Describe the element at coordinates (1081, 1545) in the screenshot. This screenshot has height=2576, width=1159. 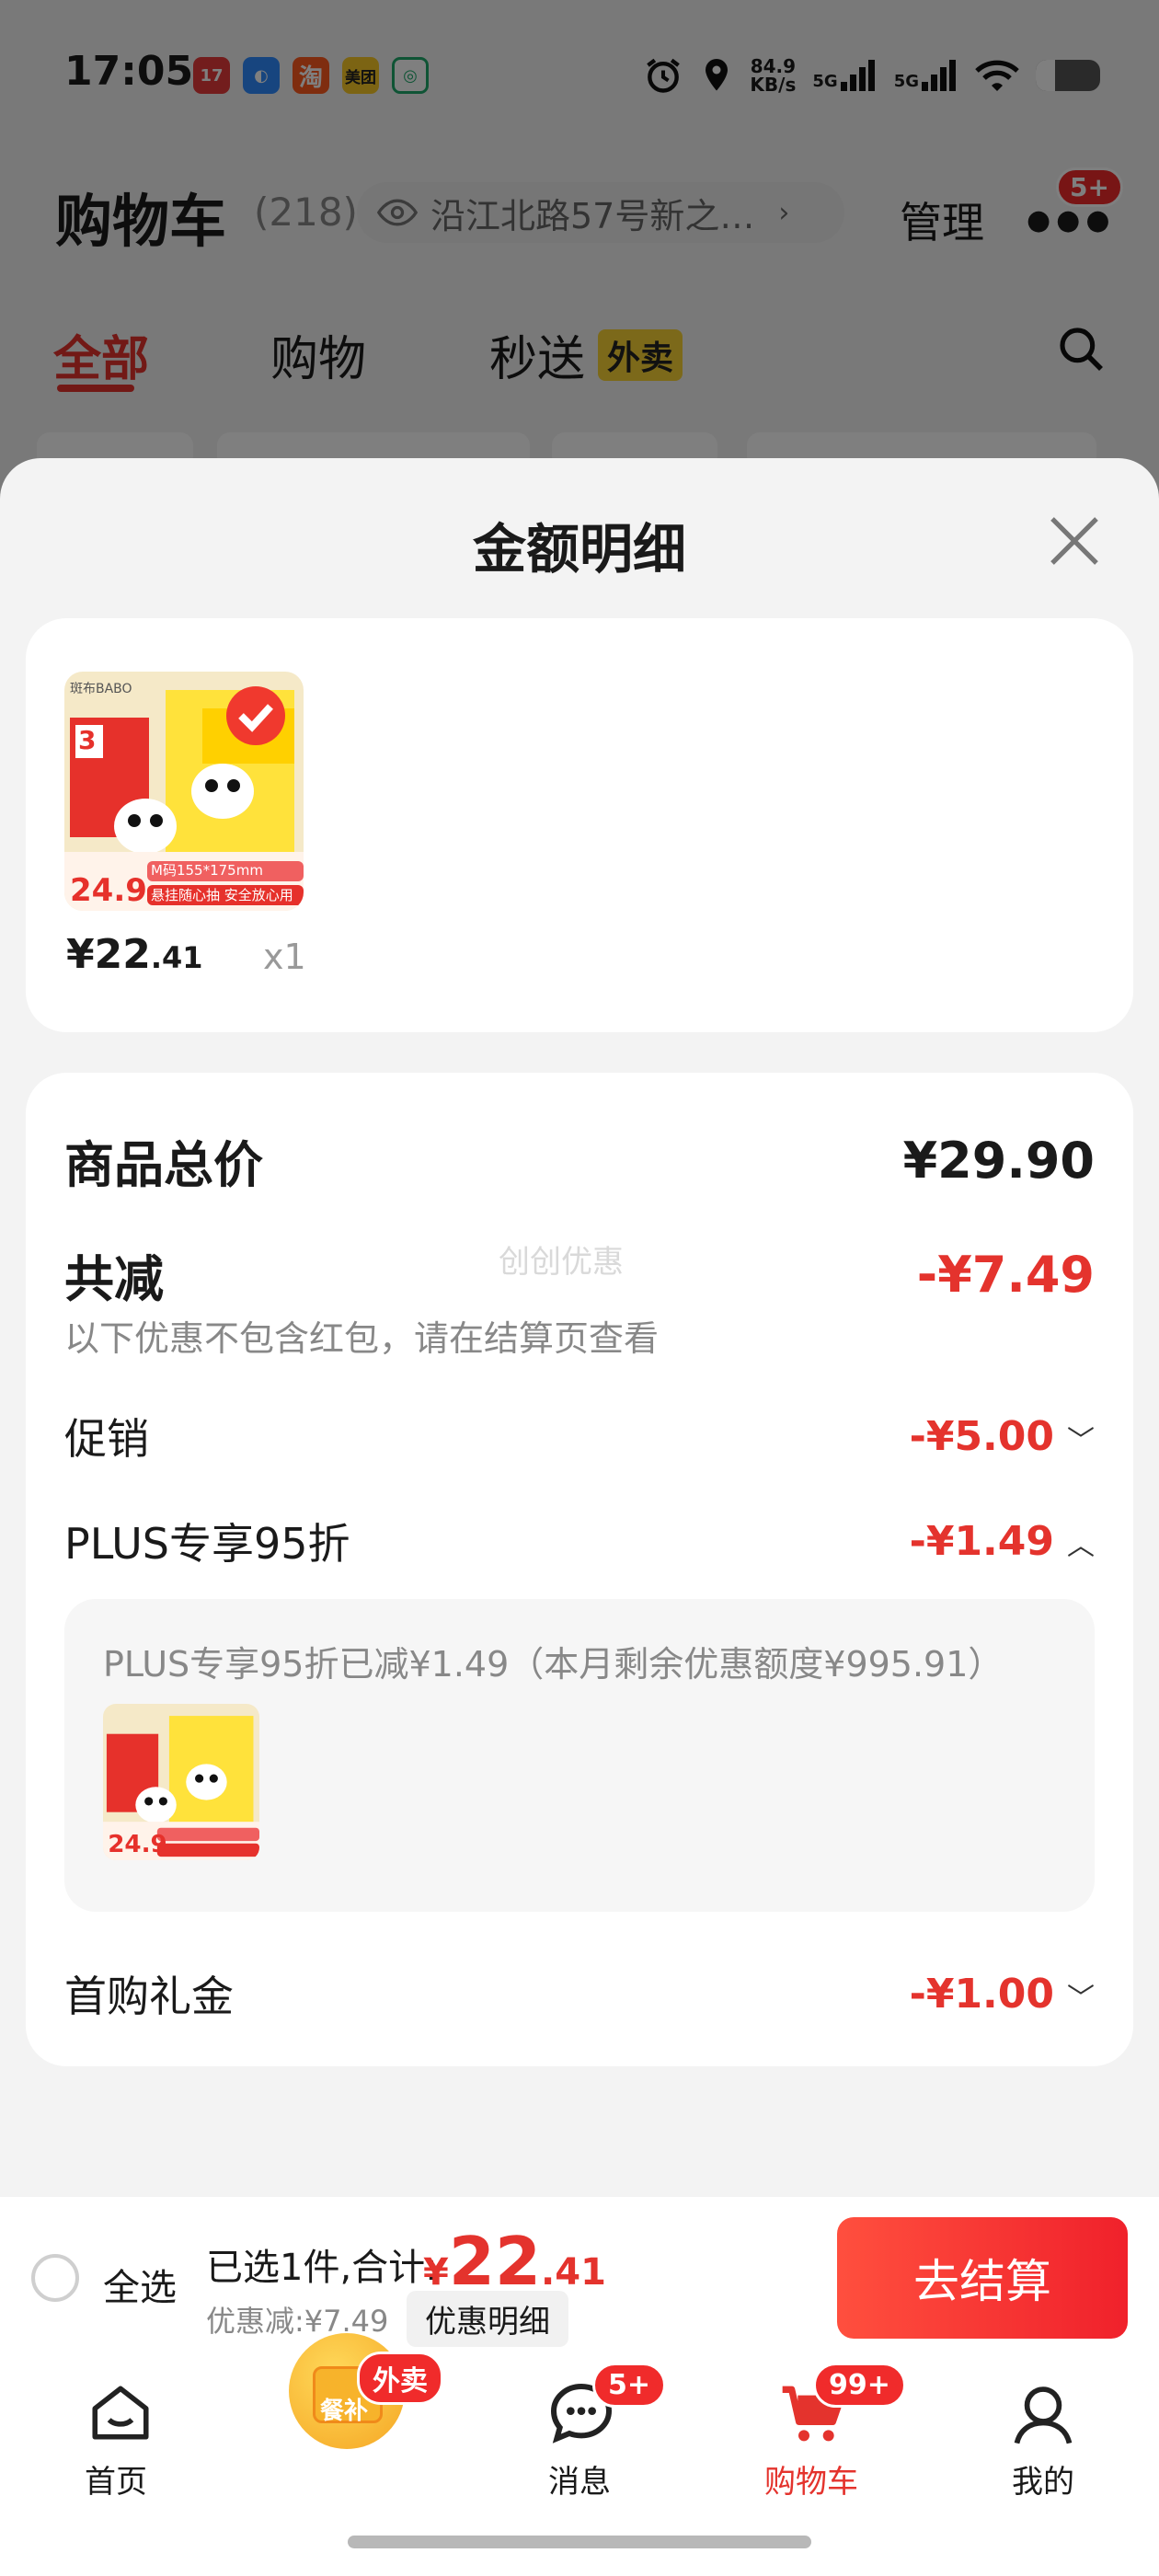
I see `chevron-up-icon: ︿` at that location.